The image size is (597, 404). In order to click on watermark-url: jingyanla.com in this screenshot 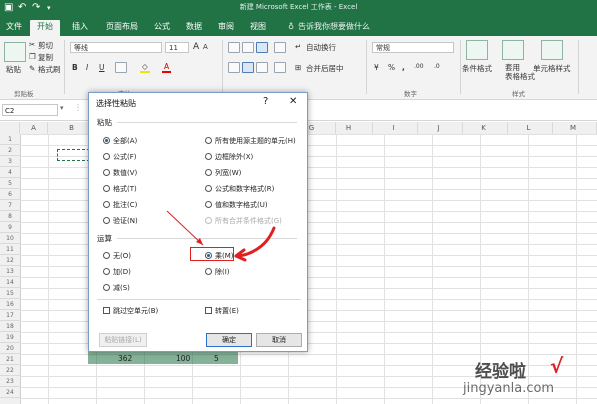, I will do `click(509, 388)`.